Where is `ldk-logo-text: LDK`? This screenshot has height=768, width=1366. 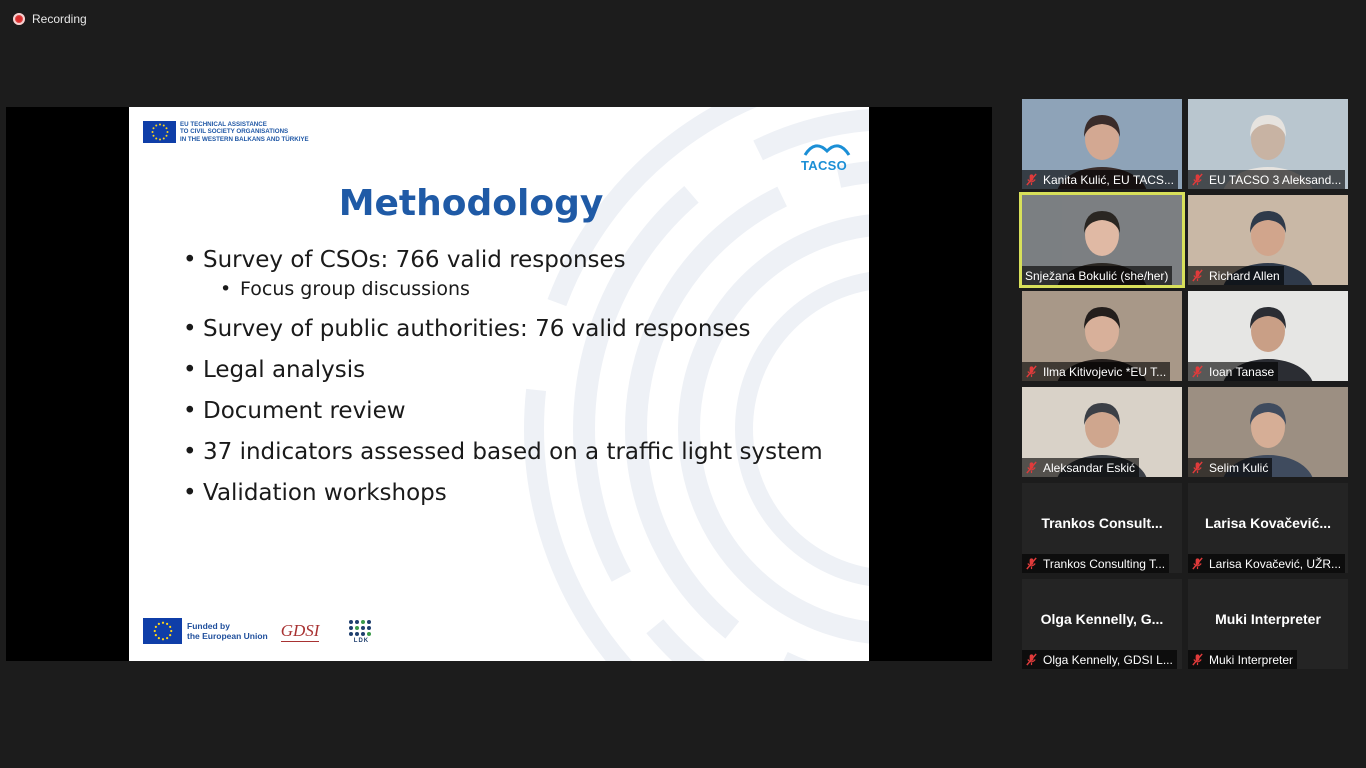 ldk-logo-text: LDK is located at coordinates (361, 641).